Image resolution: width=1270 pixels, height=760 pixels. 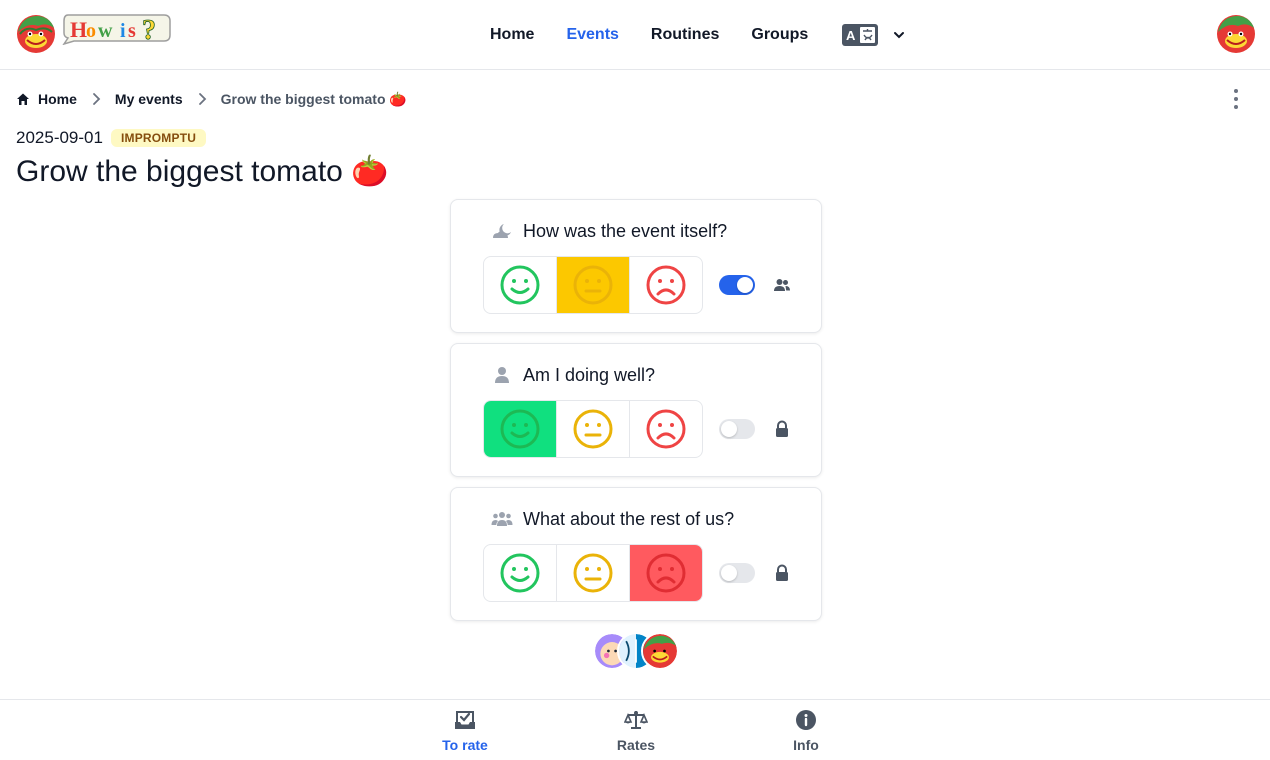 What do you see at coordinates (132, 31) in the screenshot?
I see `svg-text: s` at bounding box center [132, 31].